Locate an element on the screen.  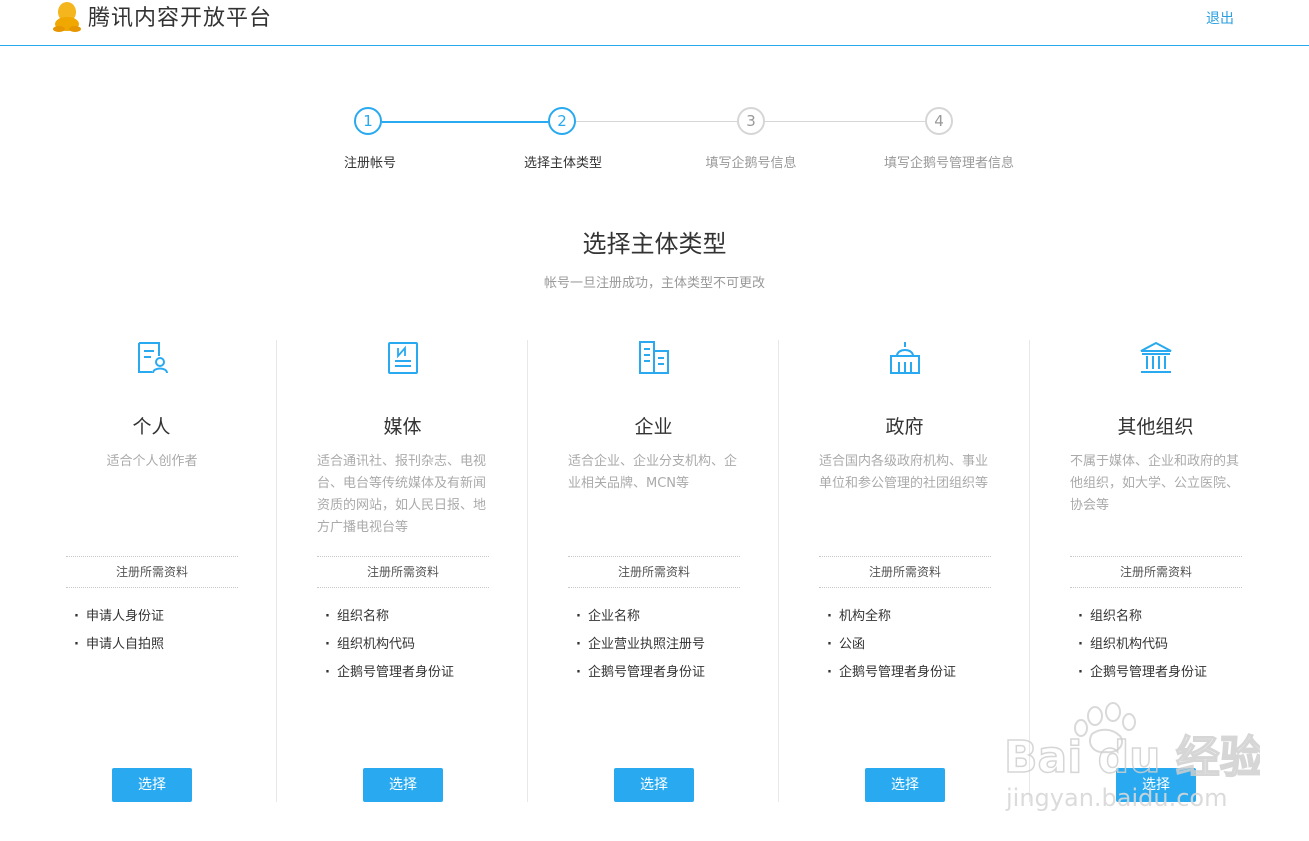
card-title: 其他组织 is located at coordinates (1155, 427).